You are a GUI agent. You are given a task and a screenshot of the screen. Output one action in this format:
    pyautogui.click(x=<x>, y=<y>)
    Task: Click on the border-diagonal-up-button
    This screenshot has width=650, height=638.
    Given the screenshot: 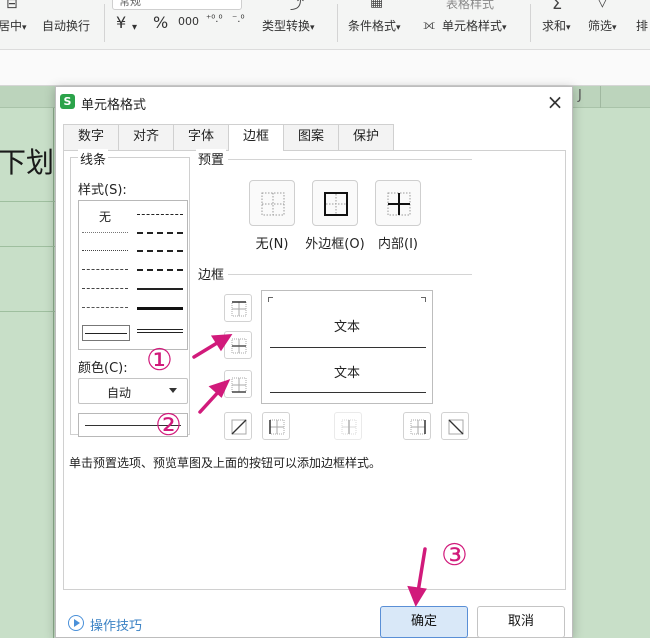 What is the action you would take?
    pyautogui.click(x=238, y=426)
    